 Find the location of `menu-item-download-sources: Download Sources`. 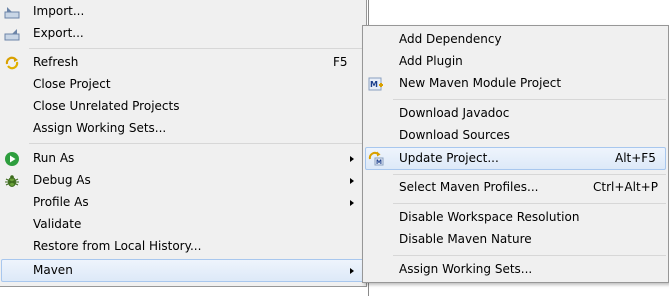

menu-item-download-sources: Download Sources is located at coordinates (515, 136).